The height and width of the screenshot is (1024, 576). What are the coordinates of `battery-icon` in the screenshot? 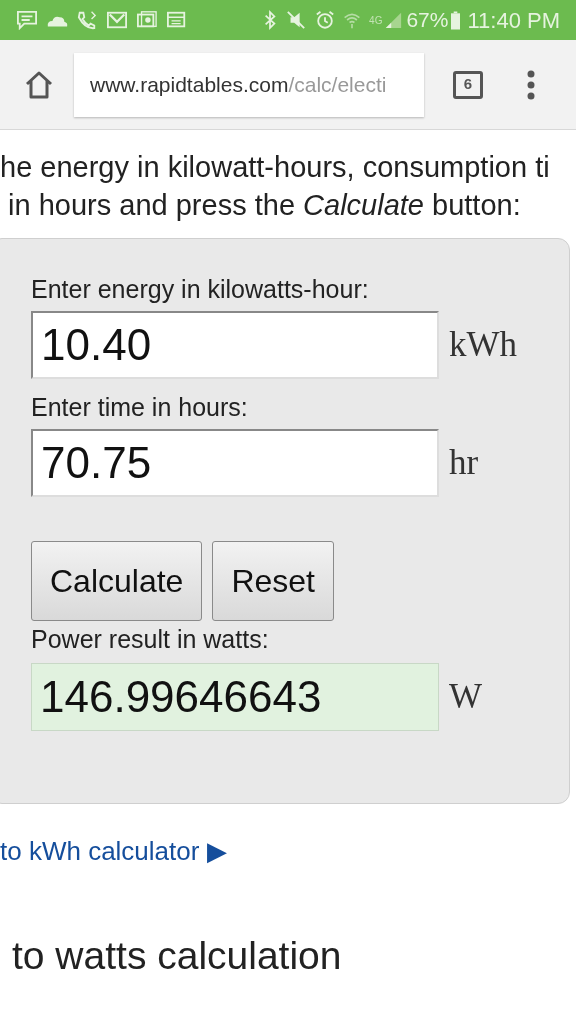 It's located at (456, 20).